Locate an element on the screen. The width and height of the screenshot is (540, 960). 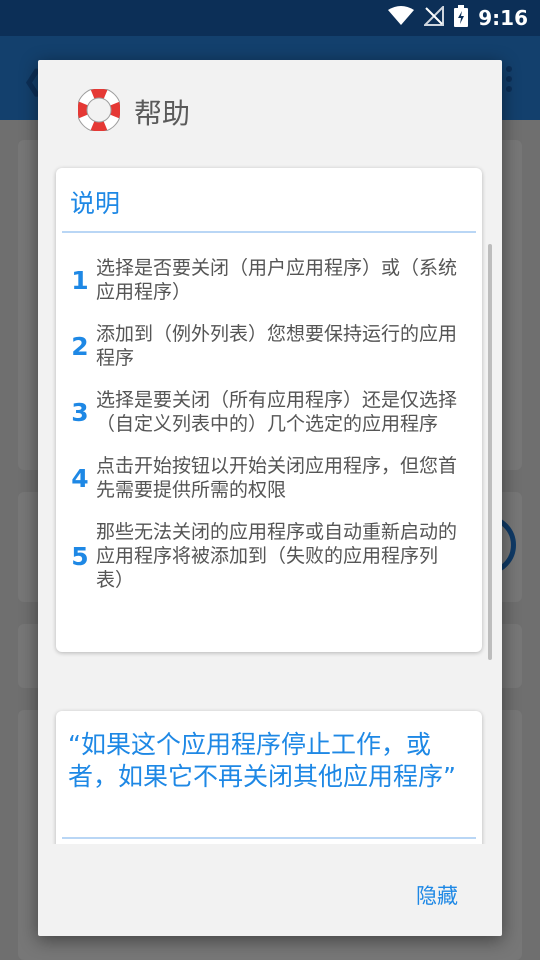
list-item: 1 选择是否要关闭（用户应用程序）或（系统应用程序） is located at coordinates (269, 280).